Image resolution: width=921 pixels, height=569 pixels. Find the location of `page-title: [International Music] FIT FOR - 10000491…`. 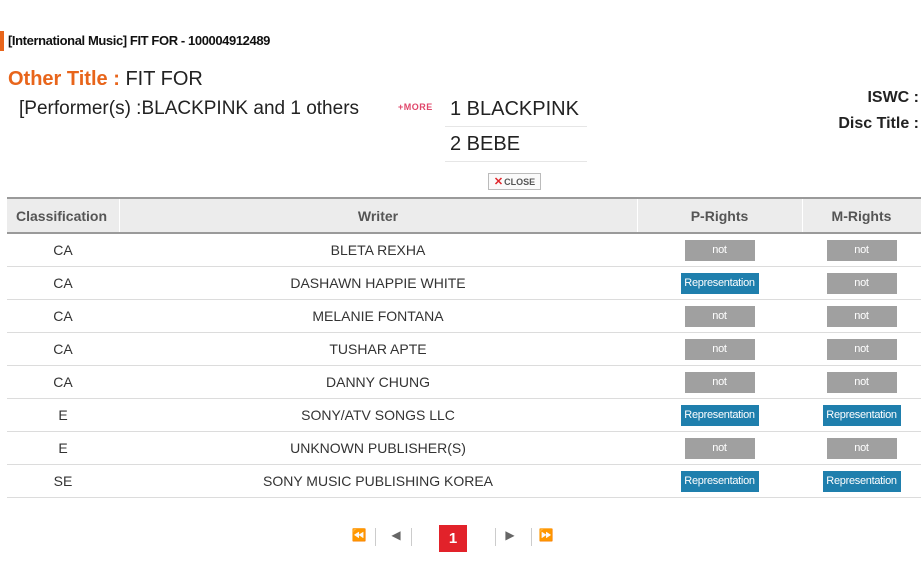

page-title: [International Music] FIT FOR - 10000491… is located at coordinates (135, 41).